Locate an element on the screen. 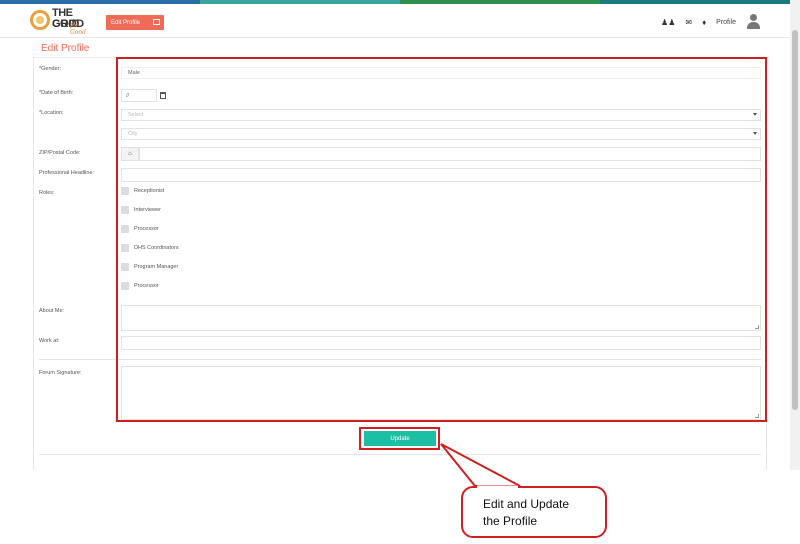  callout-pointer is located at coordinates (480, 465).